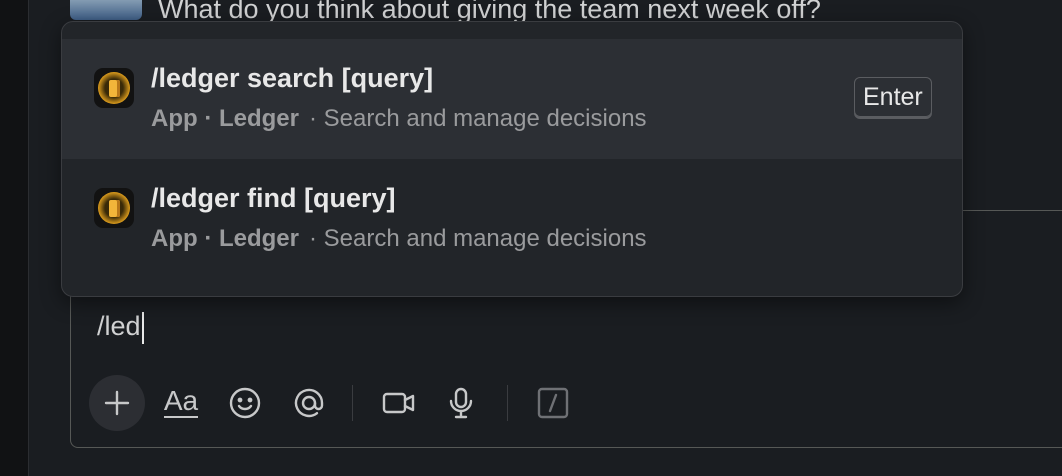 Image resolution: width=1062 pixels, height=476 pixels. Describe the element at coordinates (142, 327) in the screenshot. I see `text-caret` at that location.